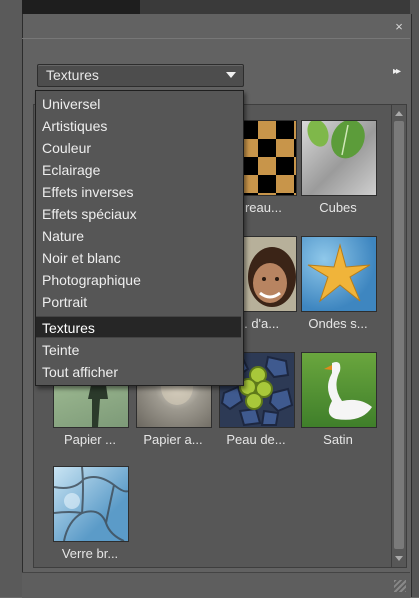 This screenshot has height=598, width=419. What do you see at coordinates (138, 192) in the screenshot?
I see `menu-item-effets-inverses: Effets inverses` at bounding box center [138, 192].